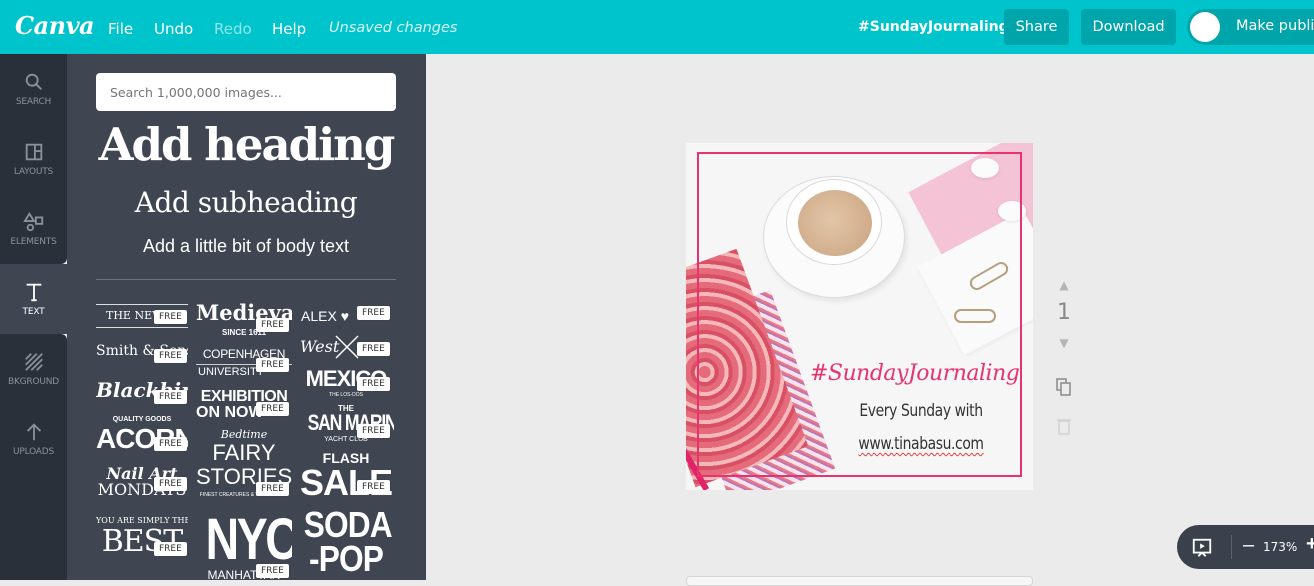 This screenshot has width=1314, height=586. I want to click on text-template-exhibition: EXHIBITION ON NOW FREE, so click(244, 404).